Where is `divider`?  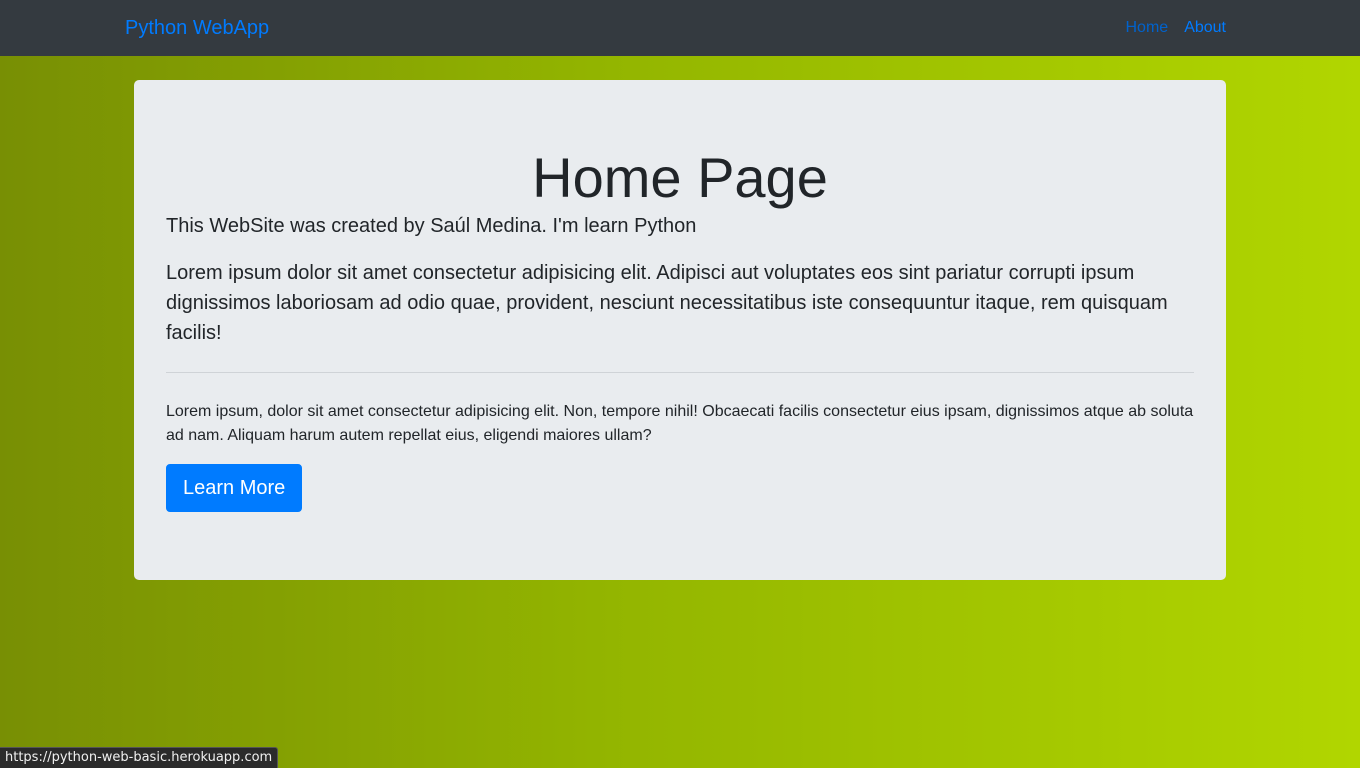 divider is located at coordinates (680, 372).